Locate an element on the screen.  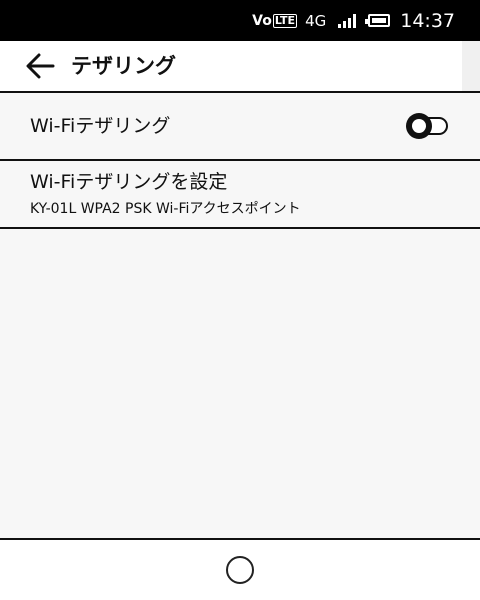
status-icons: Vo LTE 4G 14:37 is located at coordinates (353, 20).